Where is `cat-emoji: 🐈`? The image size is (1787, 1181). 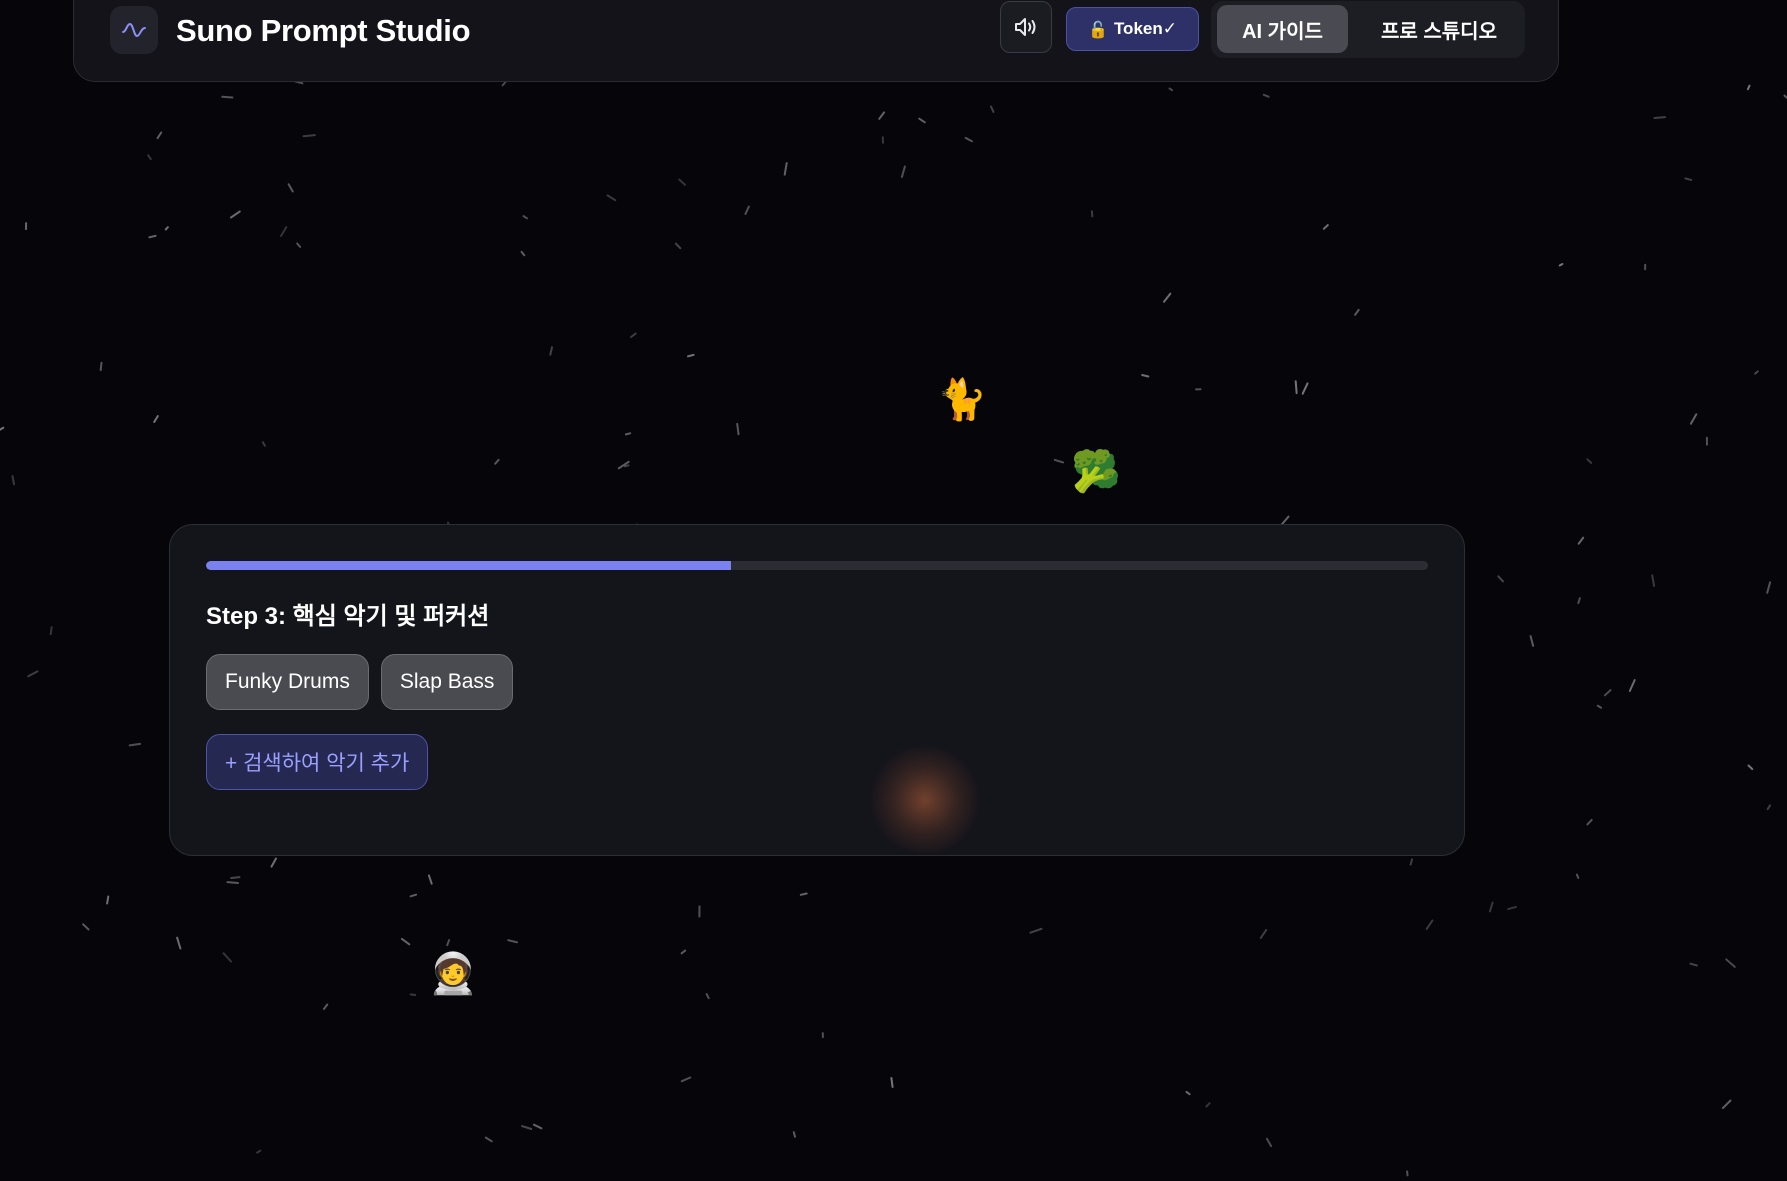 cat-emoji: 🐈 is located at coordinates (962, 400).